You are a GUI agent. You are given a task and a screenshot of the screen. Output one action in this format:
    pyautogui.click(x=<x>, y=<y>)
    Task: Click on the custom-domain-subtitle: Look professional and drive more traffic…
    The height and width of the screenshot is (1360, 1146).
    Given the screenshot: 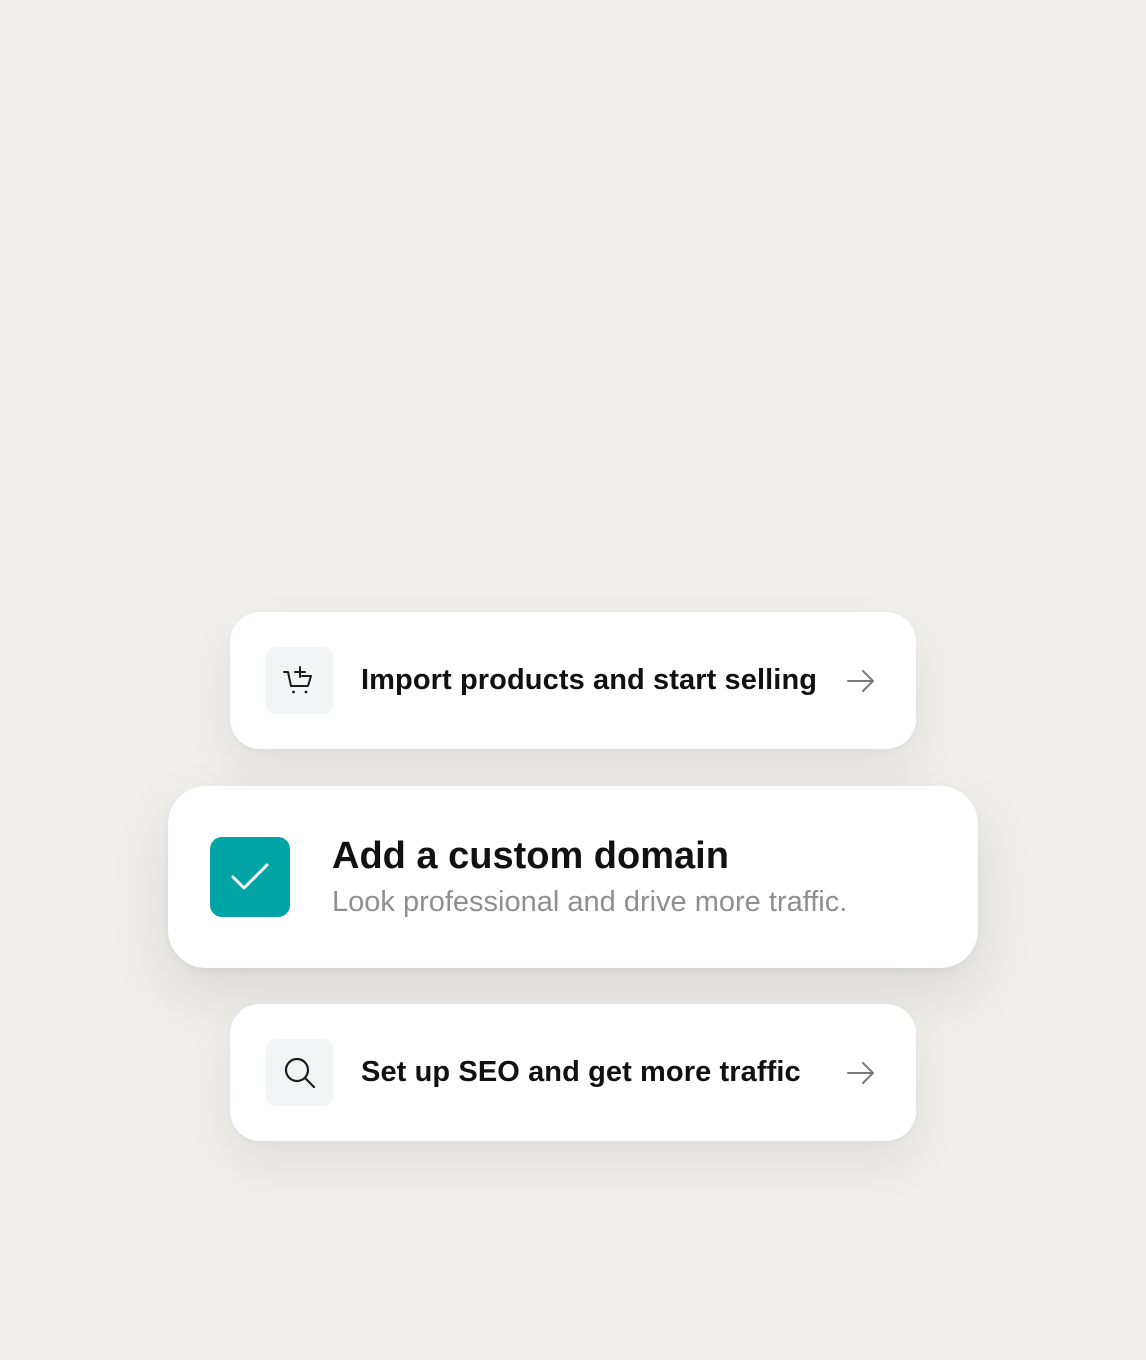 What is the action you would take?
    pyautogui.click(x=590, y=902)
    